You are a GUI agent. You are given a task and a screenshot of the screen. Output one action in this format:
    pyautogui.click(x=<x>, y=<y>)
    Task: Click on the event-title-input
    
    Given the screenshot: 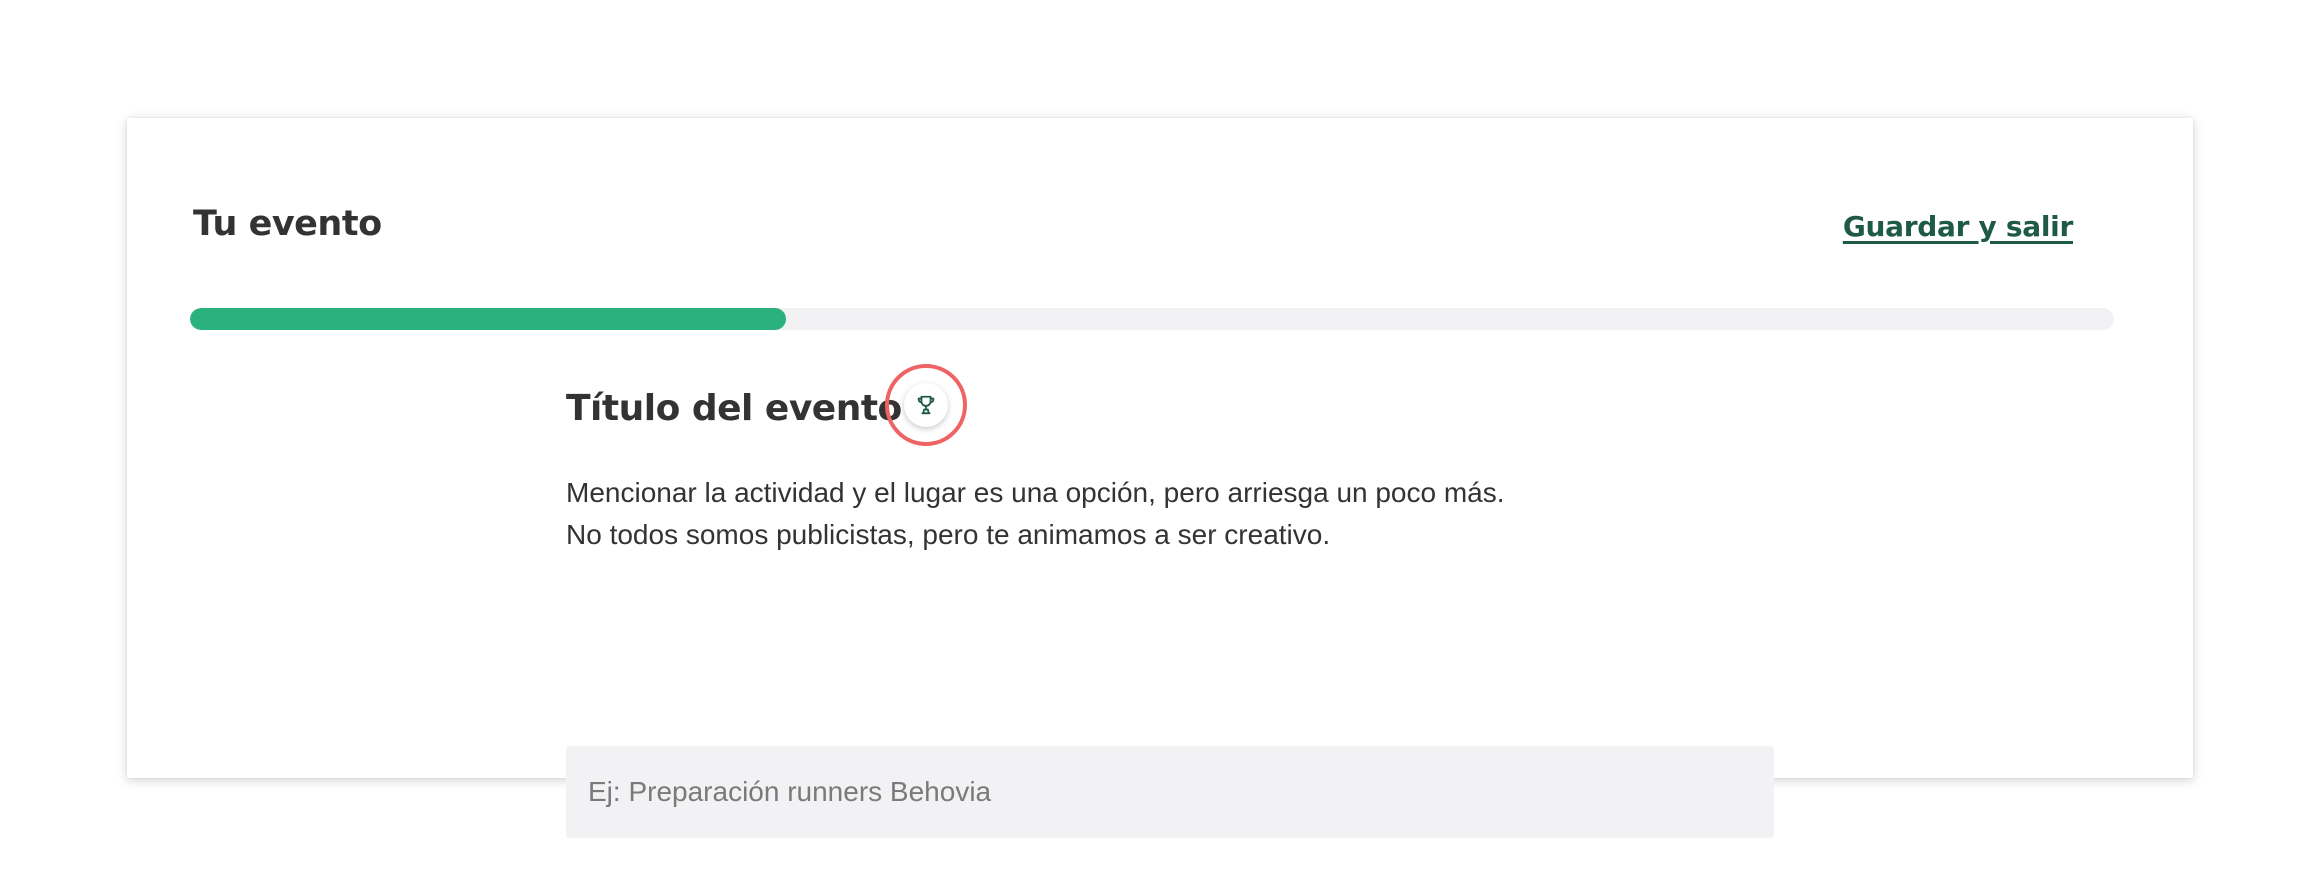 What is the action you would take?
    pyautogui.click(x=1170, y=792)
    